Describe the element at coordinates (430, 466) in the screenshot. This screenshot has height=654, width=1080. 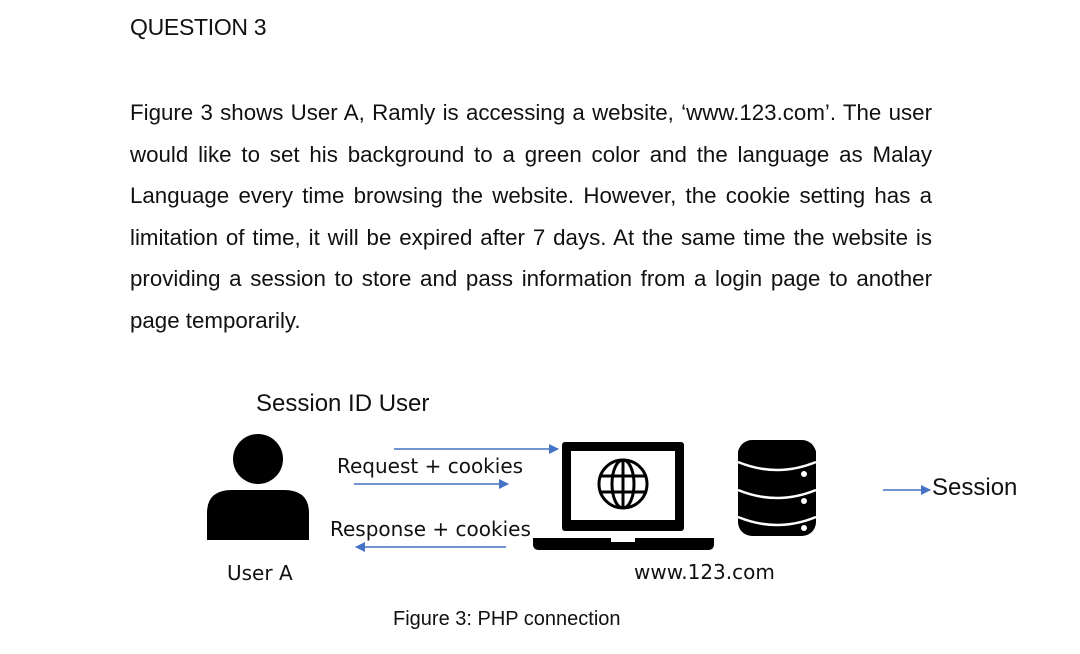
I see `request-label: Request + cookies` at that location.